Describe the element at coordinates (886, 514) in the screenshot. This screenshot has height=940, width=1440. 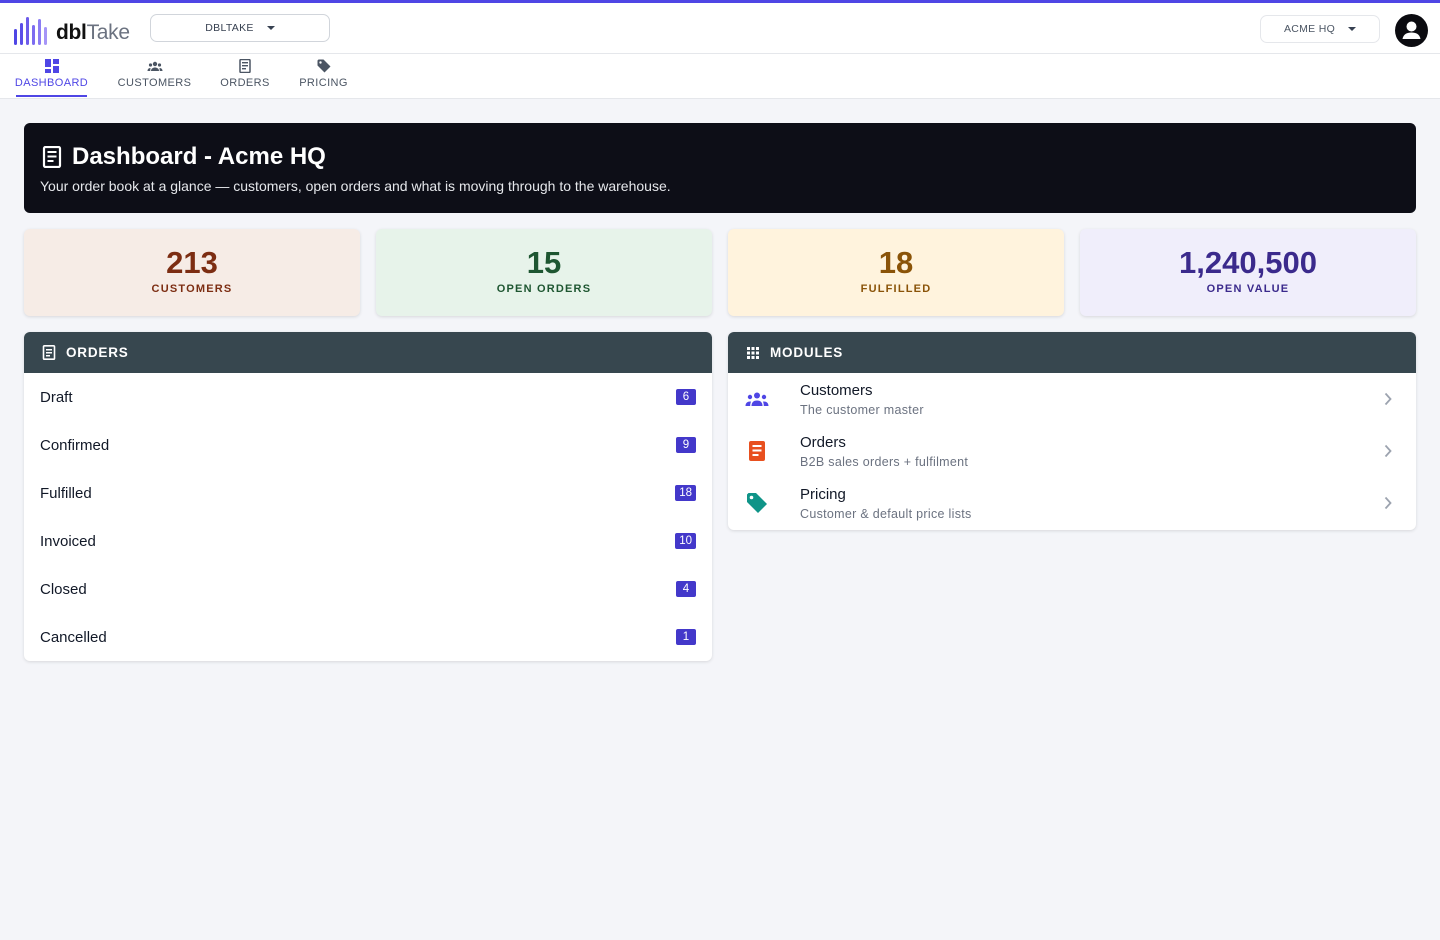
I see `module-description: Customer & default price lists` at that location.